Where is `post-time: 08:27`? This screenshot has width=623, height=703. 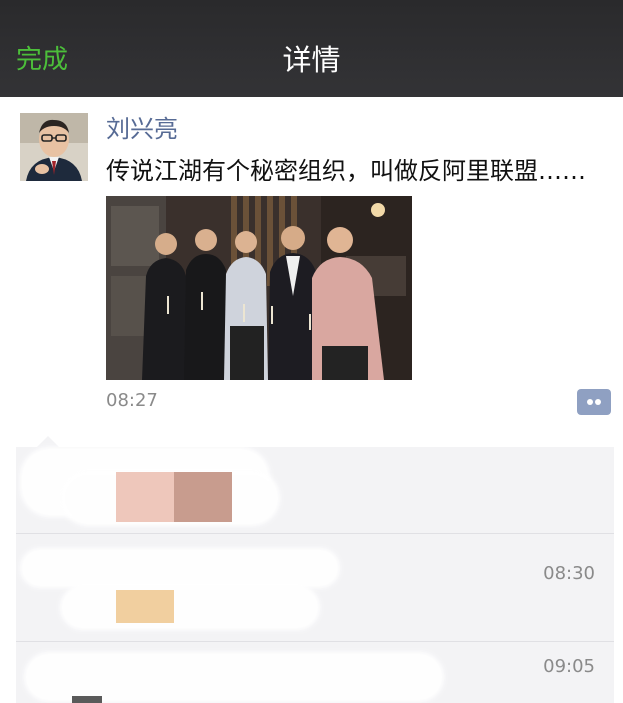
post-time: 08:27 is located at coordinates (132, 400).